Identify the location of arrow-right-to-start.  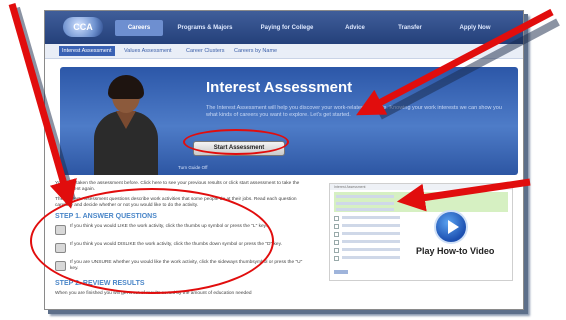
(455, 62).